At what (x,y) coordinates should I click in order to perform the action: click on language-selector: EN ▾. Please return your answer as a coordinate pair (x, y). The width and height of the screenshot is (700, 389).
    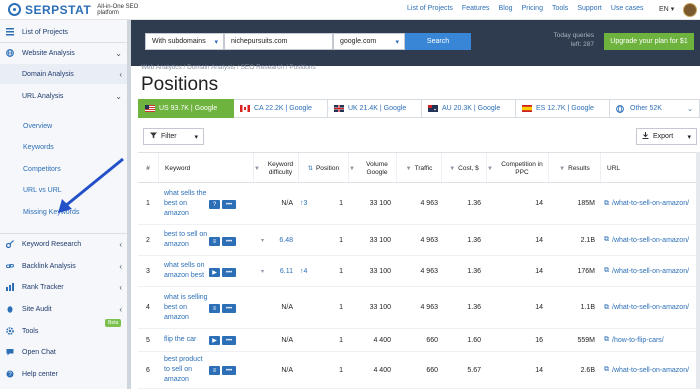
    Looking at the image, I should click on (666, 9).